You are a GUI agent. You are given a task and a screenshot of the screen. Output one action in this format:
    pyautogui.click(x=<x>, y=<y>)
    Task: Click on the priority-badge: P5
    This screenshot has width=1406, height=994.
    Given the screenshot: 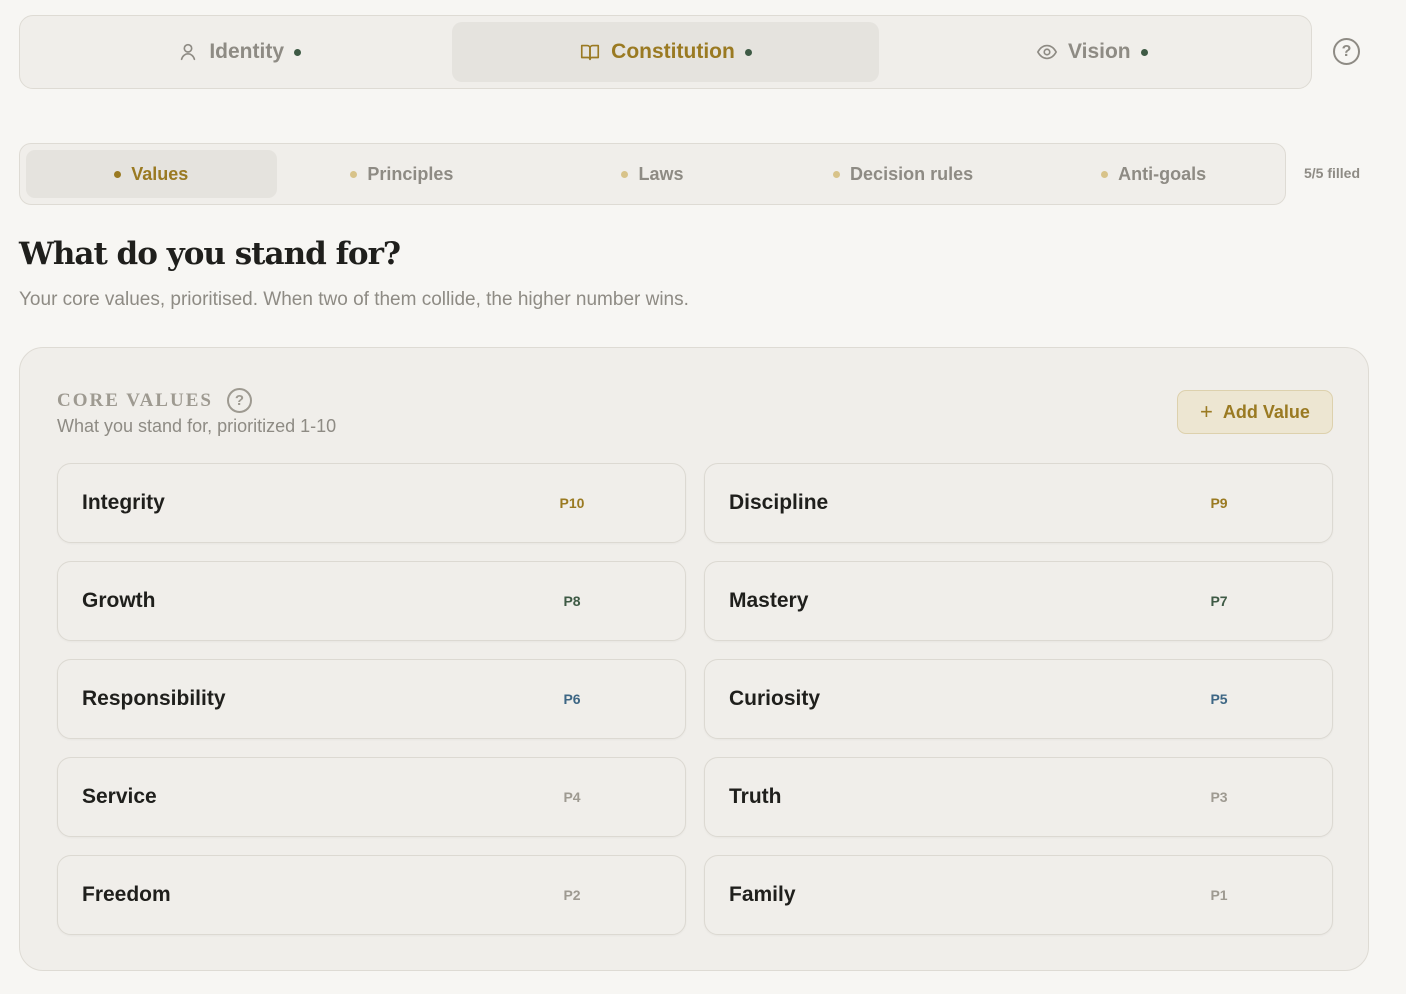 What is the action you would take?
    pyautogui.click(x=1219, y=699)
    